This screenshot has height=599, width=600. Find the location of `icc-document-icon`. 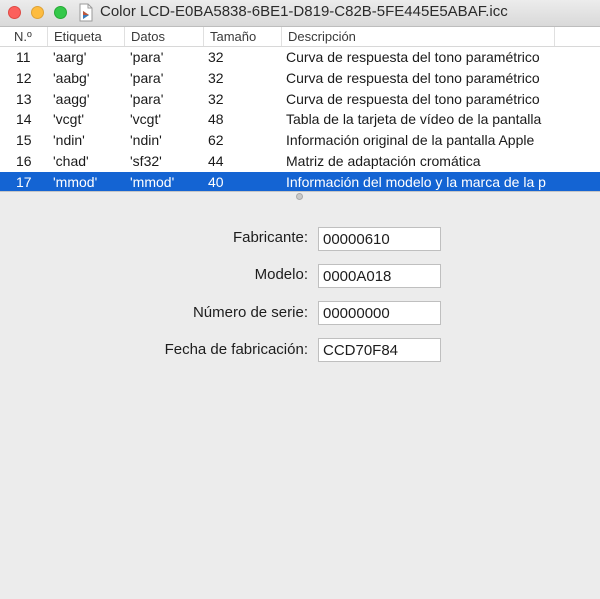

icc-document-icon is located at coordinates (86, 12).